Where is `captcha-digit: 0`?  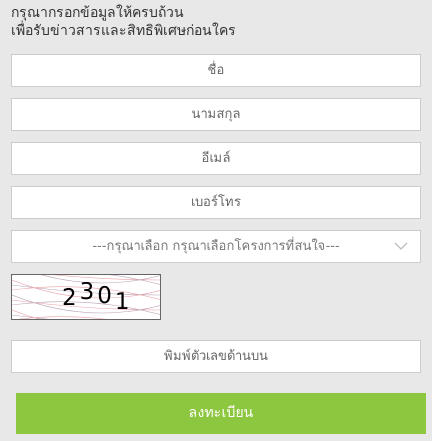
captcha-digit: 0 is located at coordinates (104, 298).